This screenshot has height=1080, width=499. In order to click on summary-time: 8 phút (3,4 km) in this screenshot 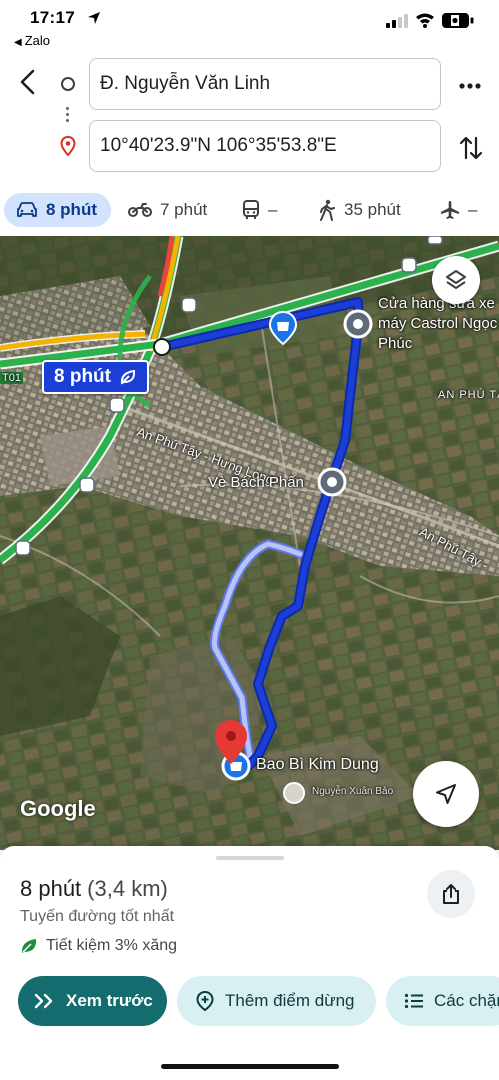, I will do `click(94, 889)`.